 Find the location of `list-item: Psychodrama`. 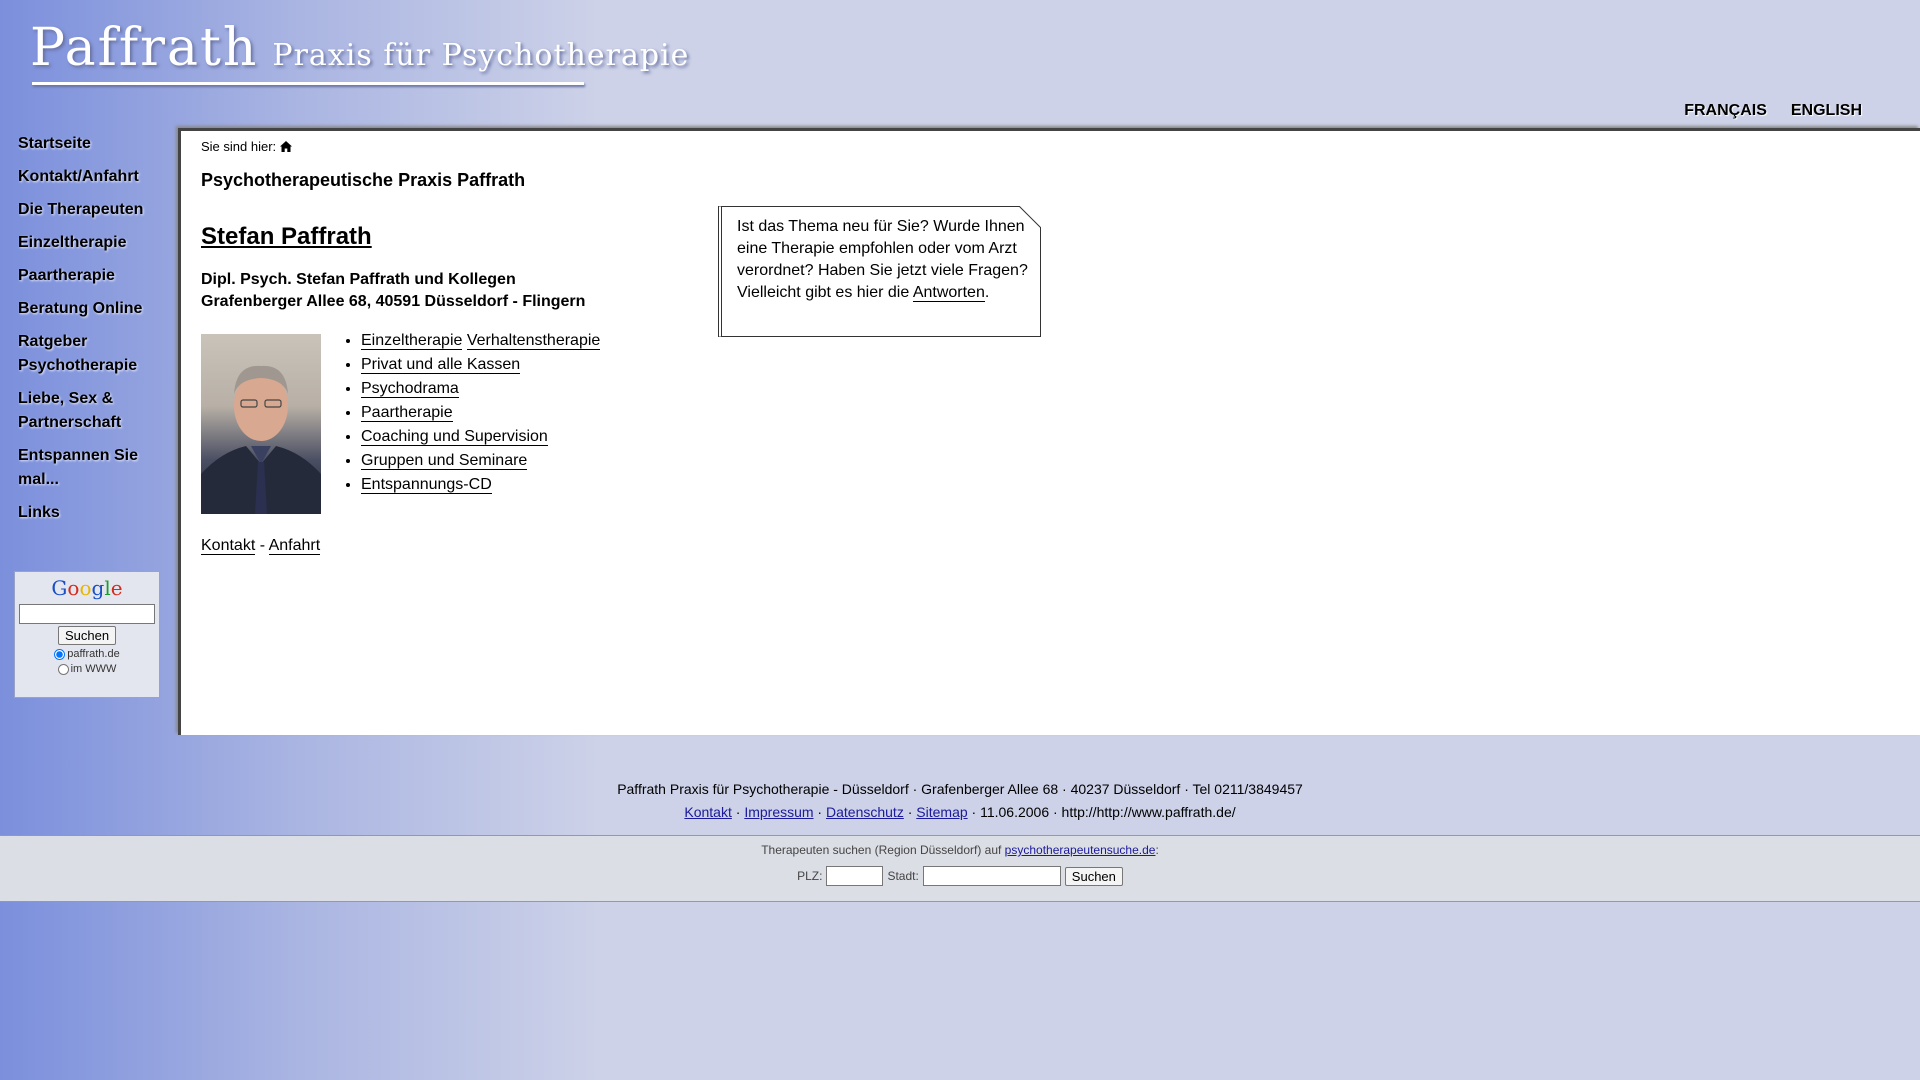

list-item: Psychodrama is located at coordinates (480, 389).